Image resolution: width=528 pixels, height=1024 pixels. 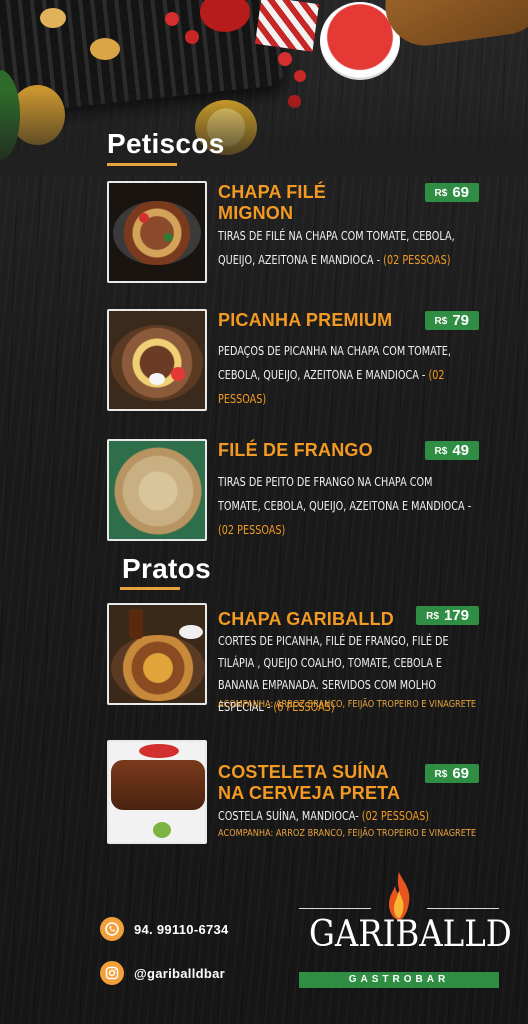 What do you see at coordinates (272, 202) in the screenshot?
I see `item-name: CHAPA FILÉ MIGNON` at bounding box center [272, 202].